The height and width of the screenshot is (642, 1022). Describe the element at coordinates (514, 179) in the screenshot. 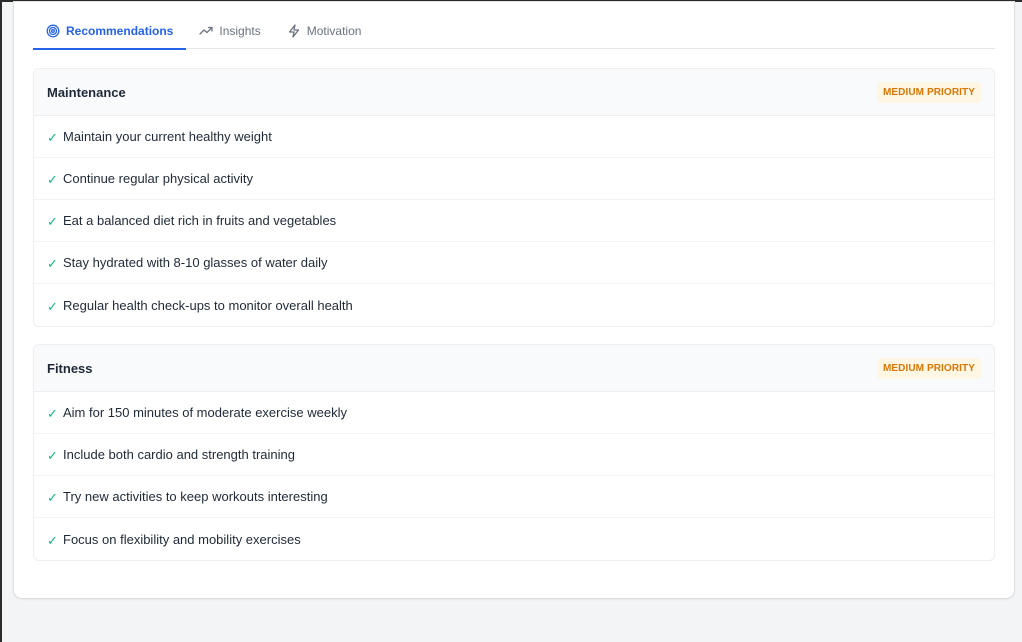

I see `list-item: ✓ Continue regular physical activity` at that location.